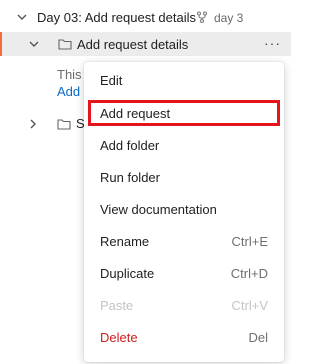 The height and width of the screenshot is (364, 320). Describe the element at coordinates (135, 113) in the screenshot. I see `menu-item-label: Add request` at that location.